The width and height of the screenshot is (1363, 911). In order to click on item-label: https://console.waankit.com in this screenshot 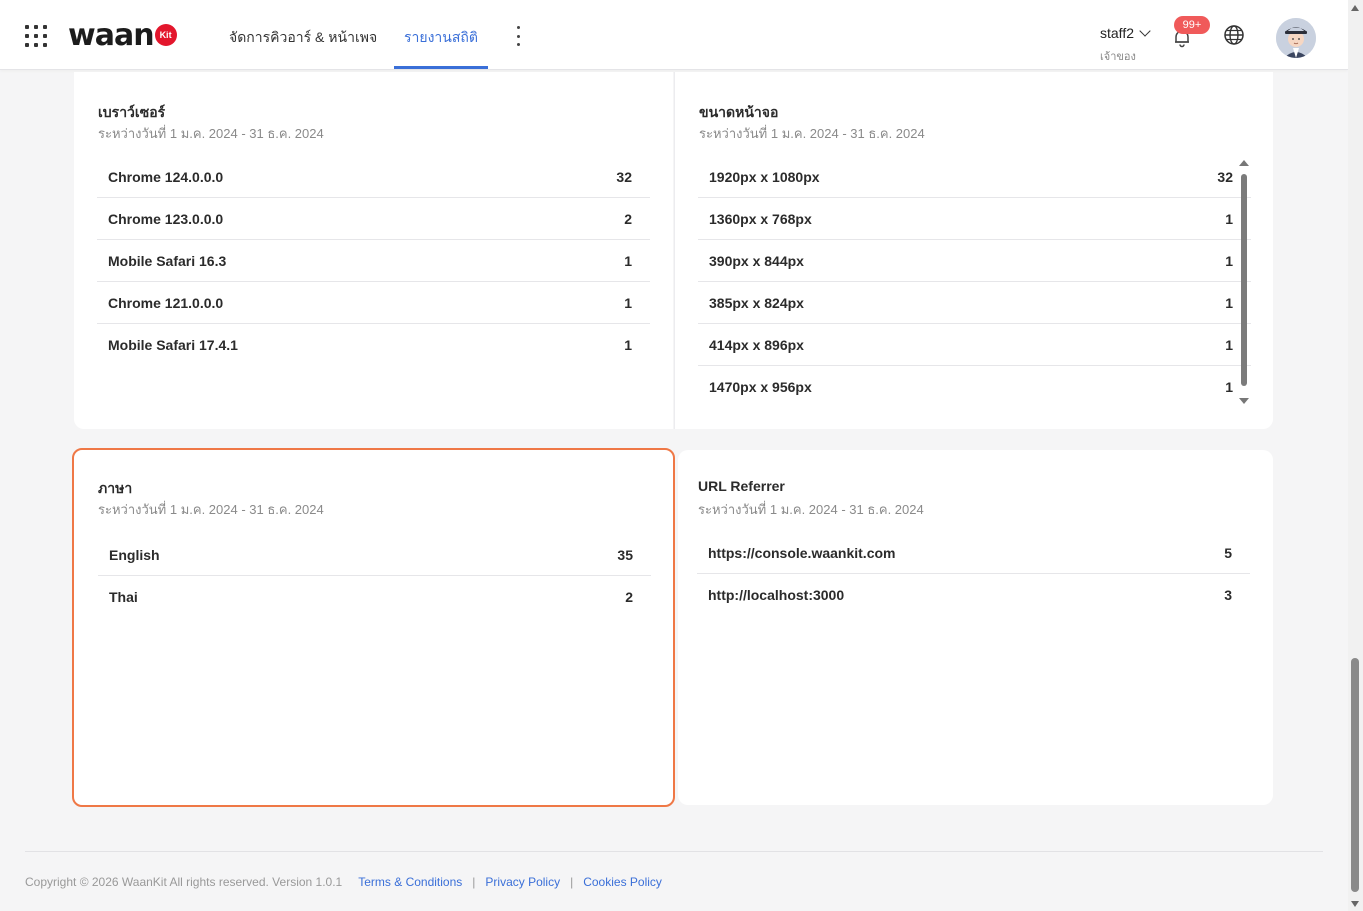, I will do `click(802, 552)`.